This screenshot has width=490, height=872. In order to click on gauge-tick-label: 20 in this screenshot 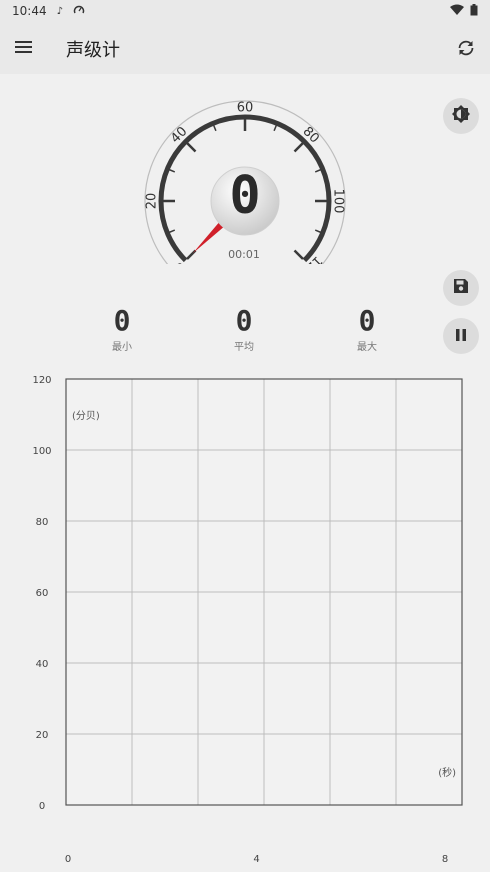, I will do `click(152, 201)`.